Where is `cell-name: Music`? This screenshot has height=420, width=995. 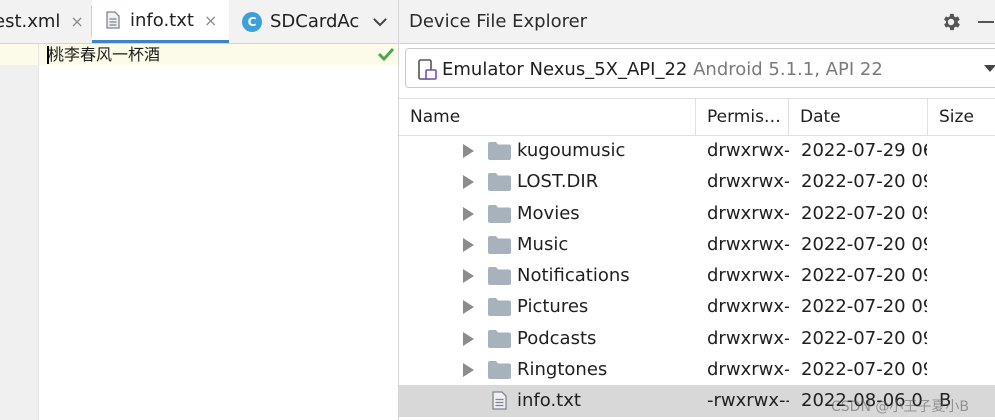 cell-name: Music is located at coordinates (543, 244).